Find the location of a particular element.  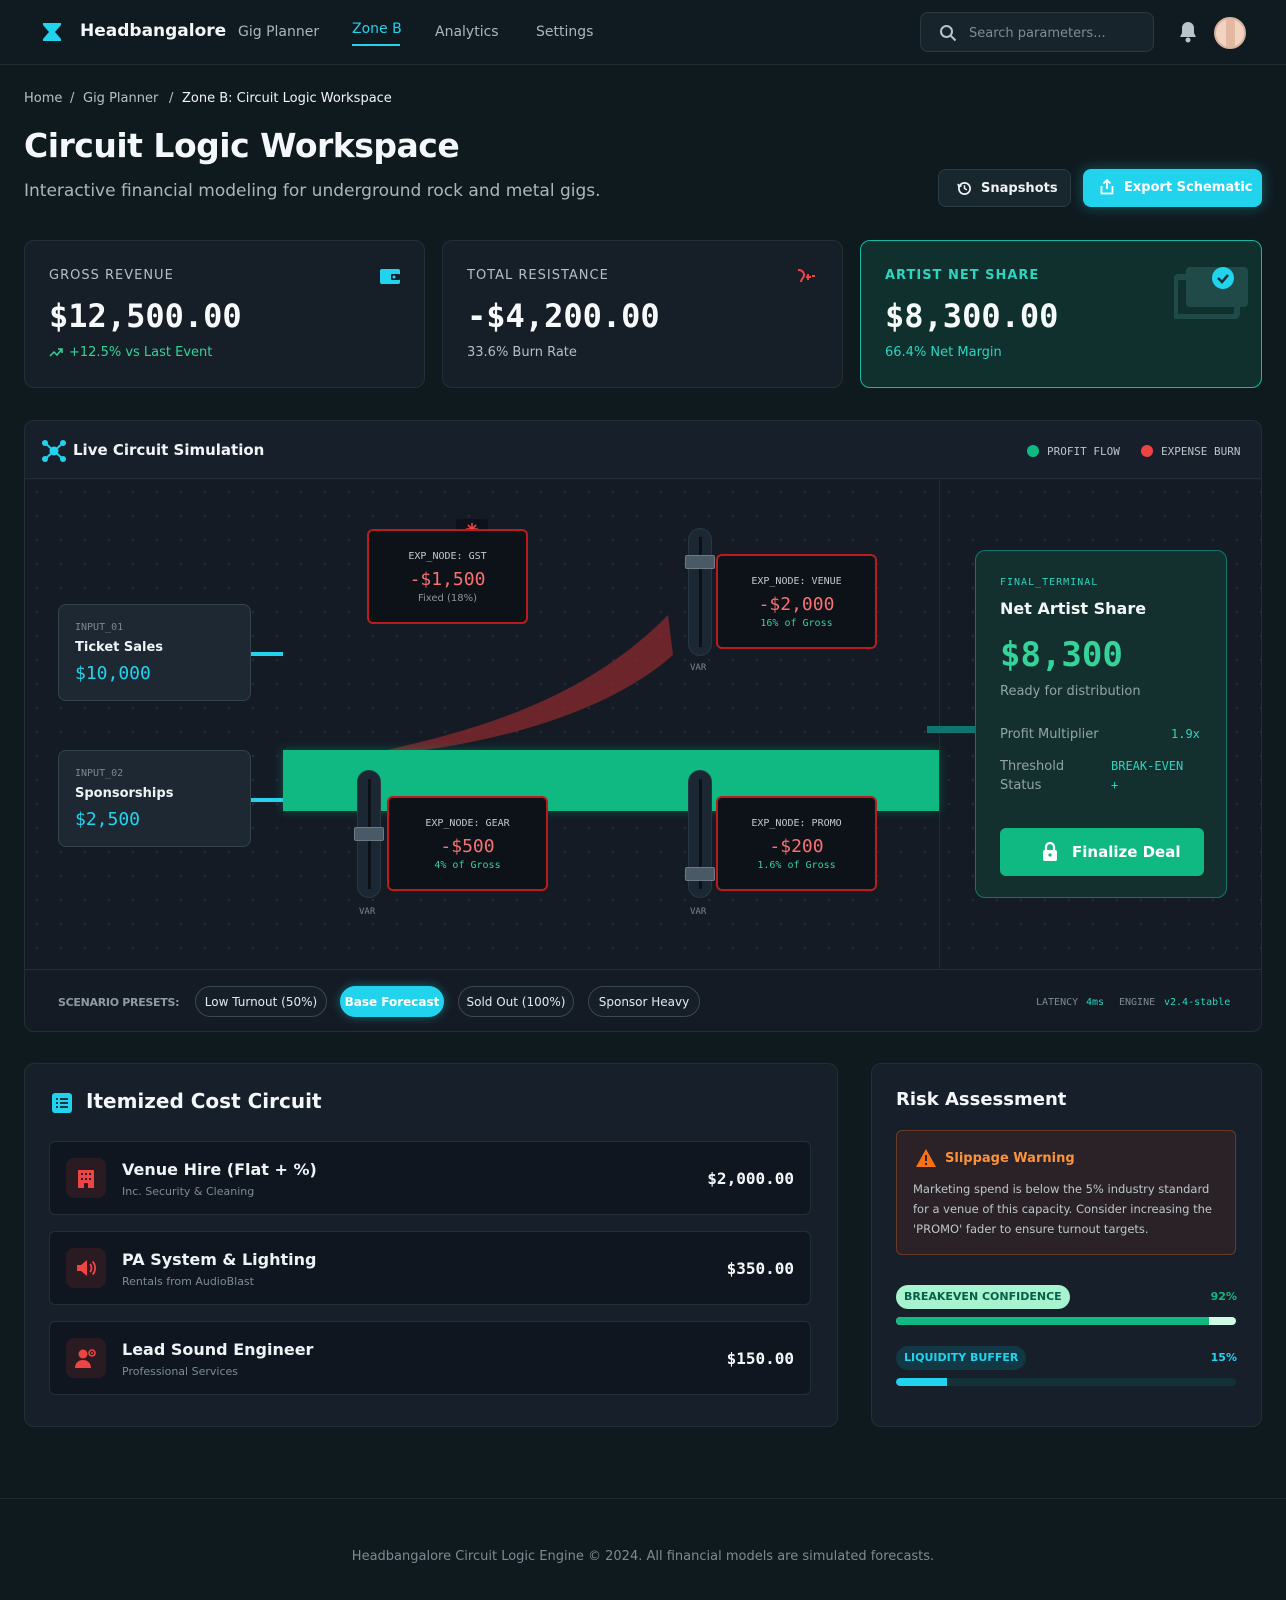

cost-desc: Rentals from AudioBlast is located at coordinates (188, 1281).